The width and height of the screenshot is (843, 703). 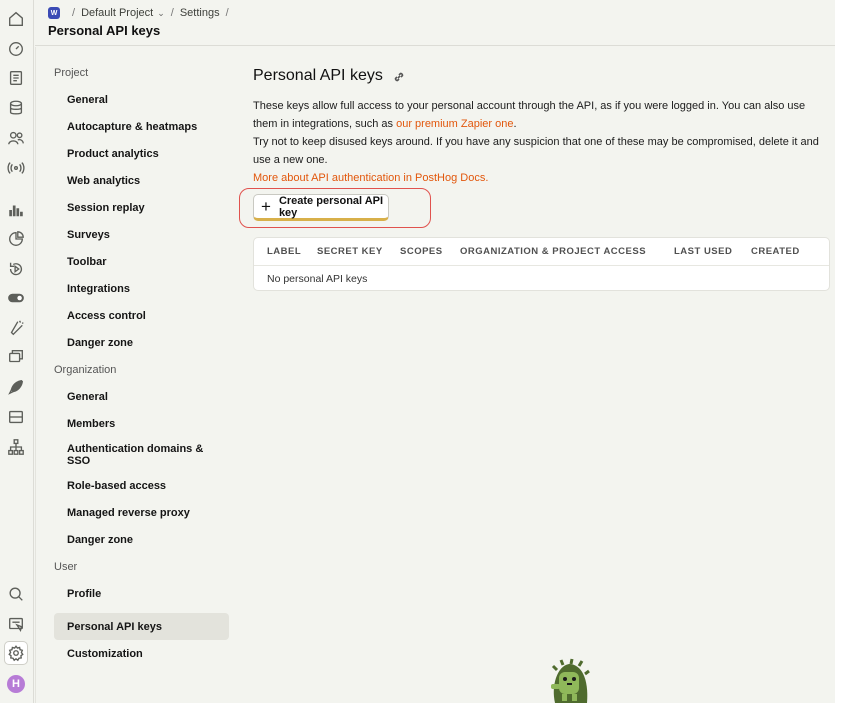 I want to click on table-empty-state: No personal API keys, so click(x=317, y=279).